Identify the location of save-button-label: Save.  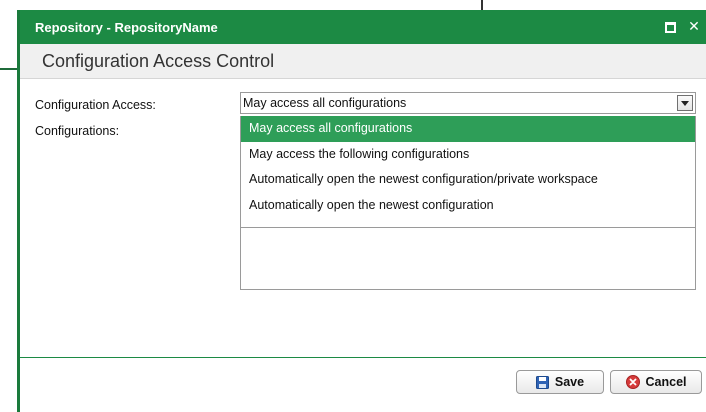
(569, 382).